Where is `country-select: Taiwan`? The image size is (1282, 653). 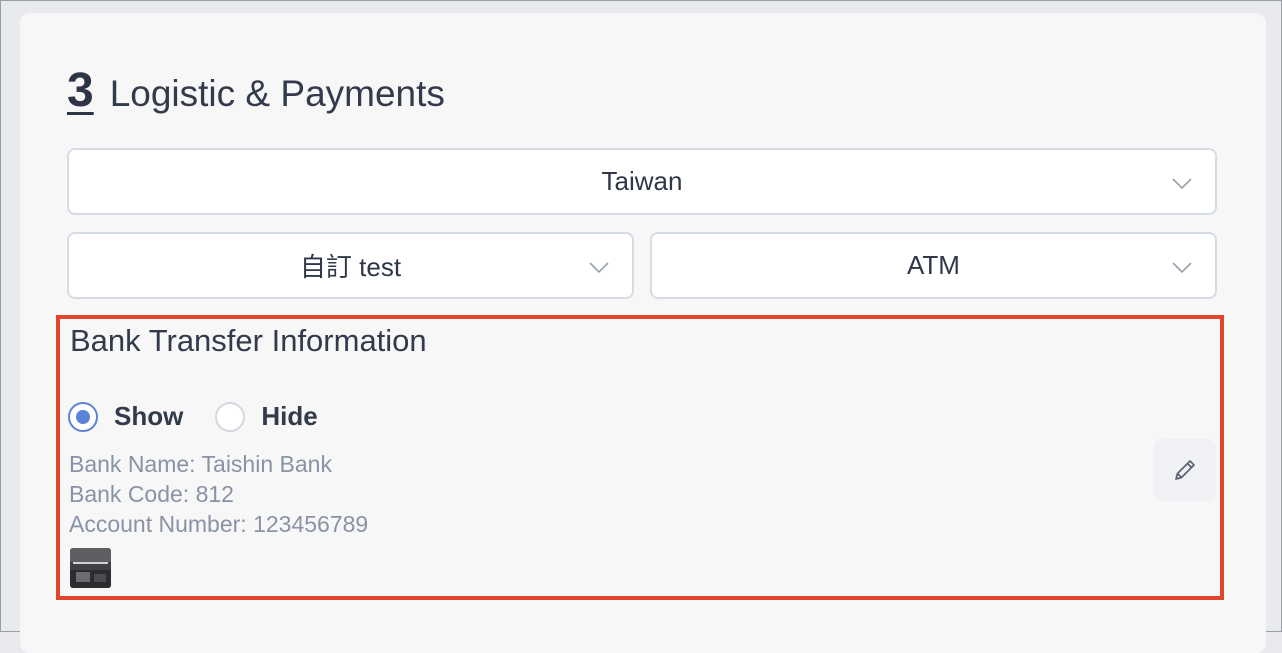
country-select: Taiwan is located at coordinates (642, 181).